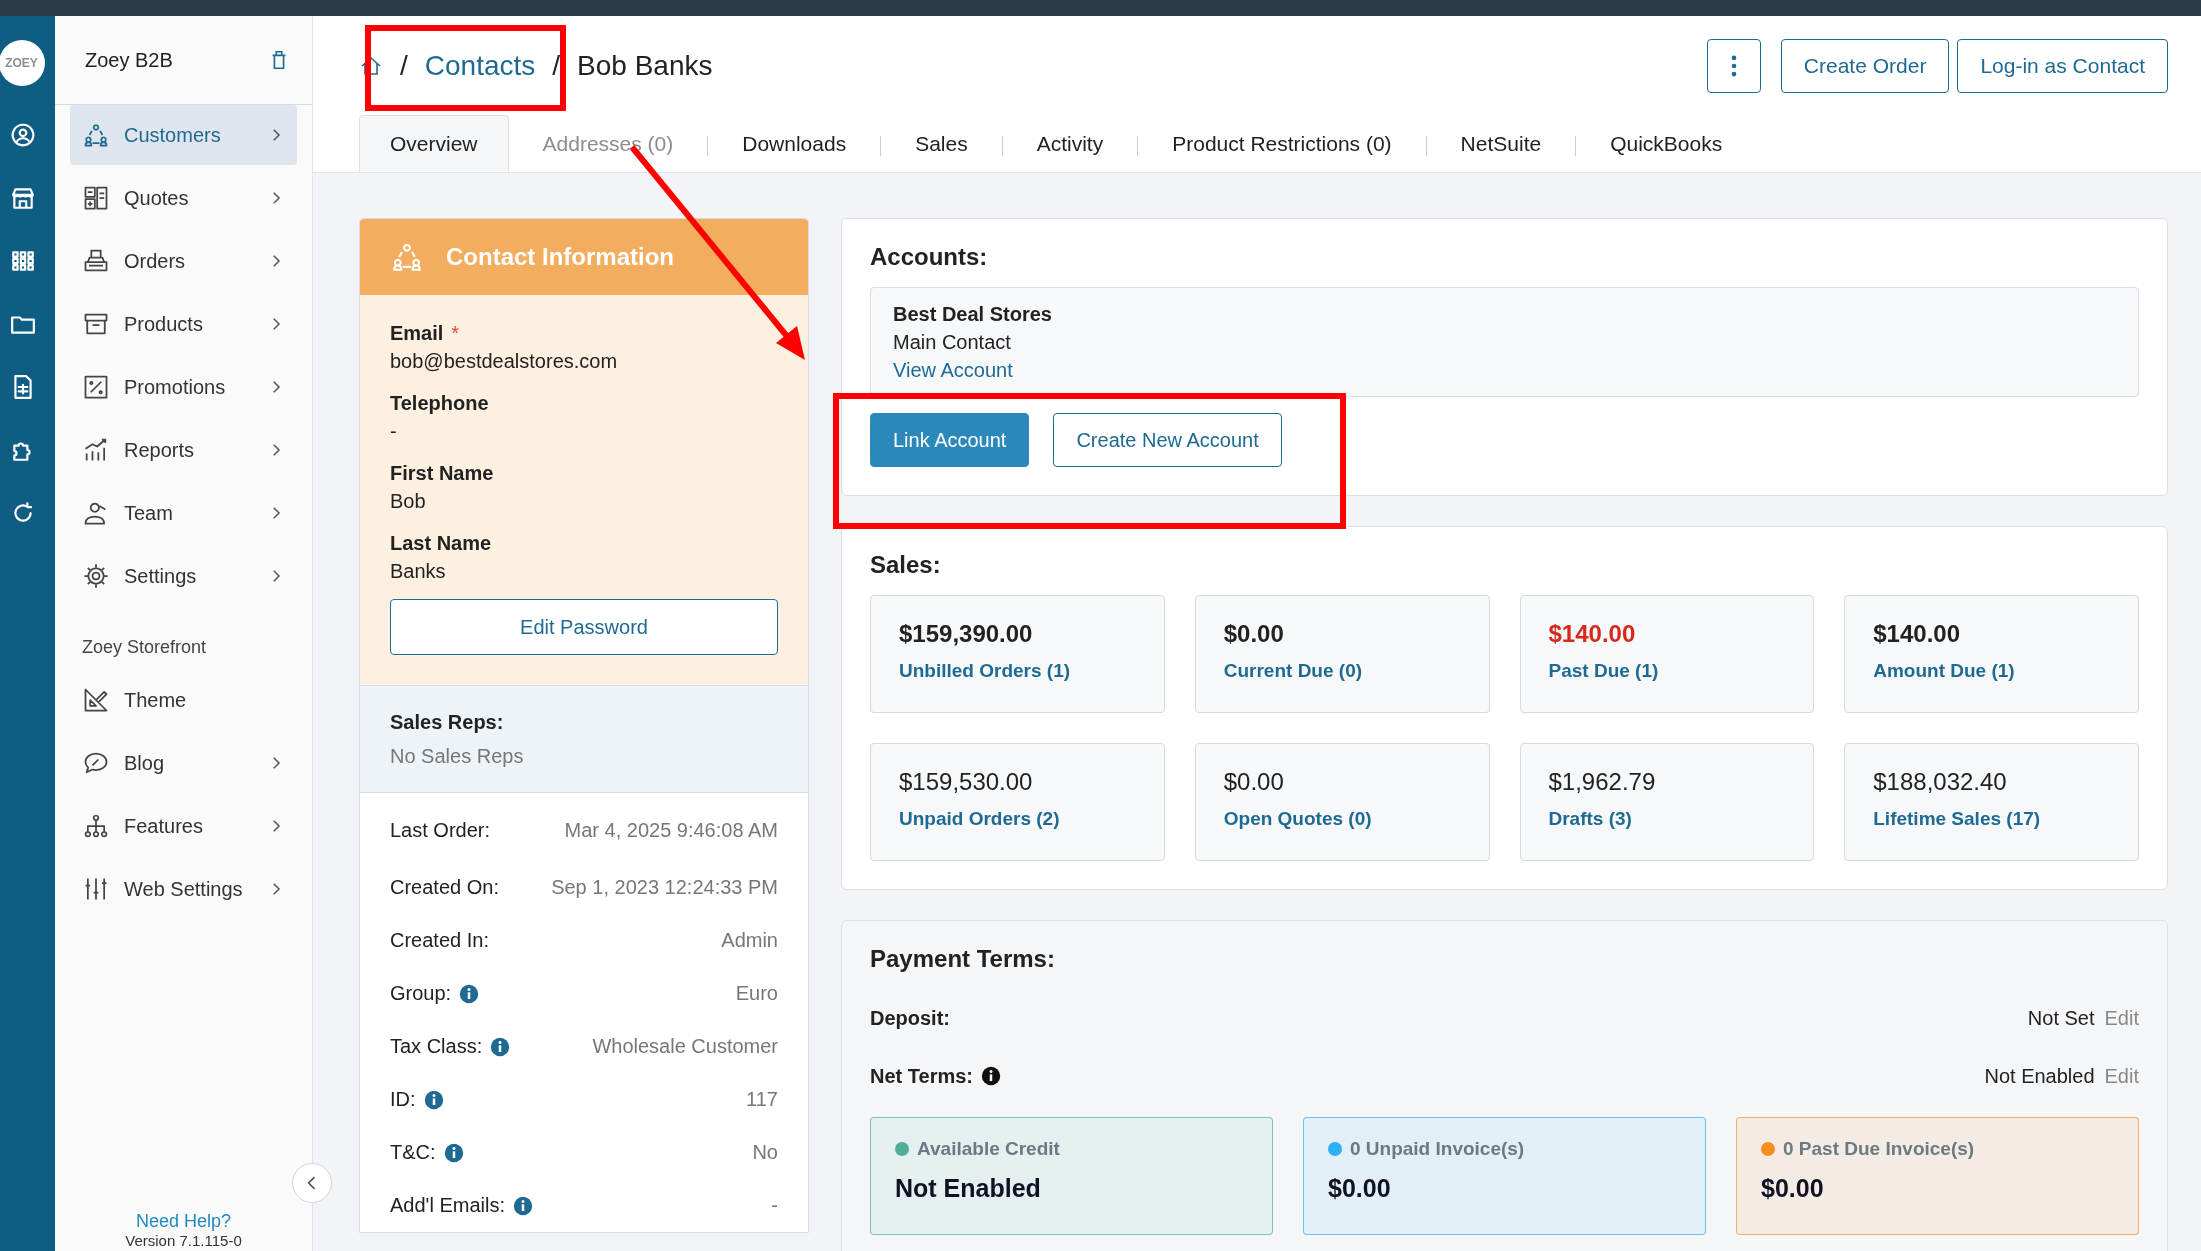 This screenshot has height=1251, width=2201. I want to click on amount: $159,530.00, so click(966, 782).